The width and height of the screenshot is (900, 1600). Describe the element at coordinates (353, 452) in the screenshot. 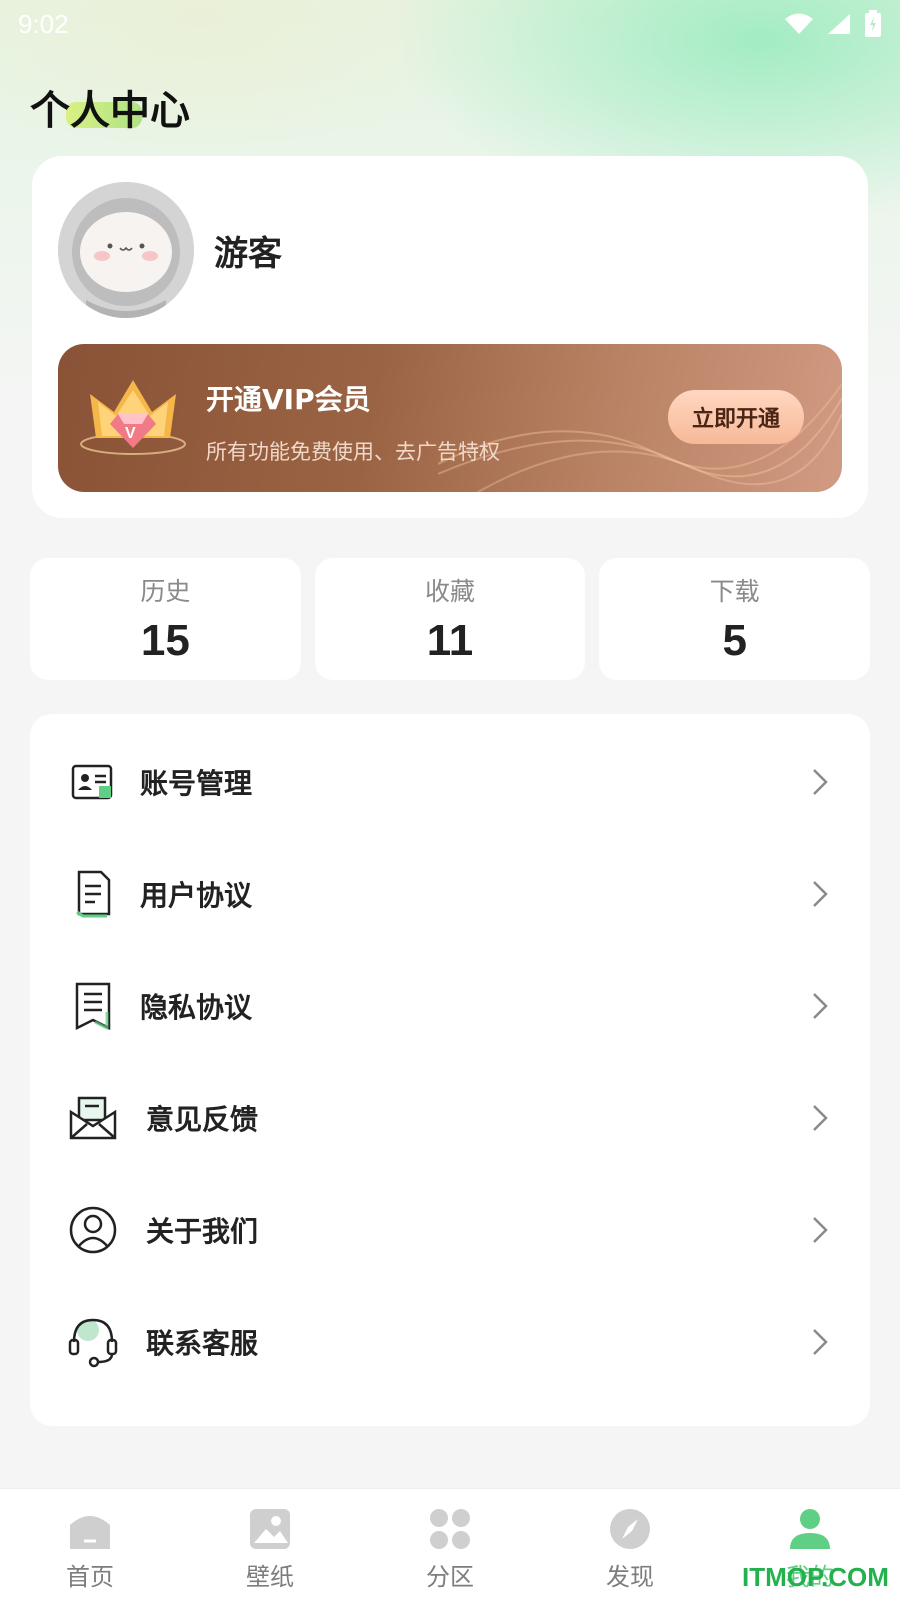

I see `vip-subtitle: 所有功能免费使用、去广告特权` at that location.